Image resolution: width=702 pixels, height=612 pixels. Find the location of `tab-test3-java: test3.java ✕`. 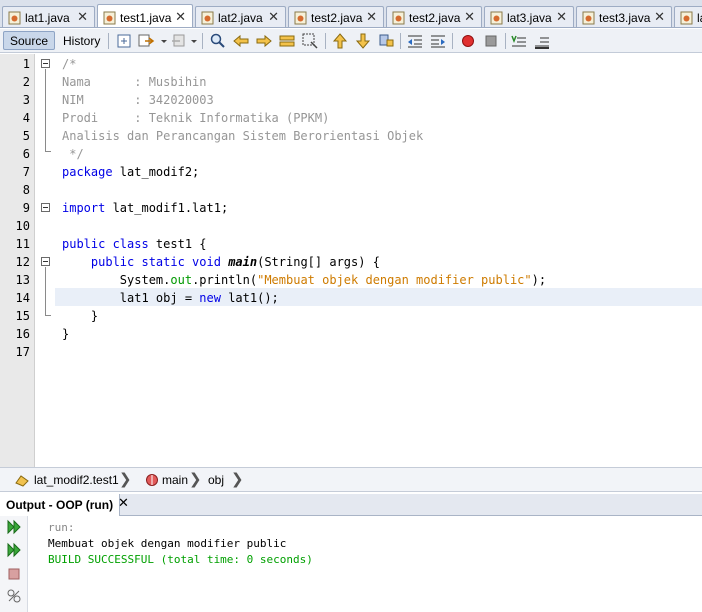

tab-test3-java: test3.java ✕ is located at coordinates (624, 16).